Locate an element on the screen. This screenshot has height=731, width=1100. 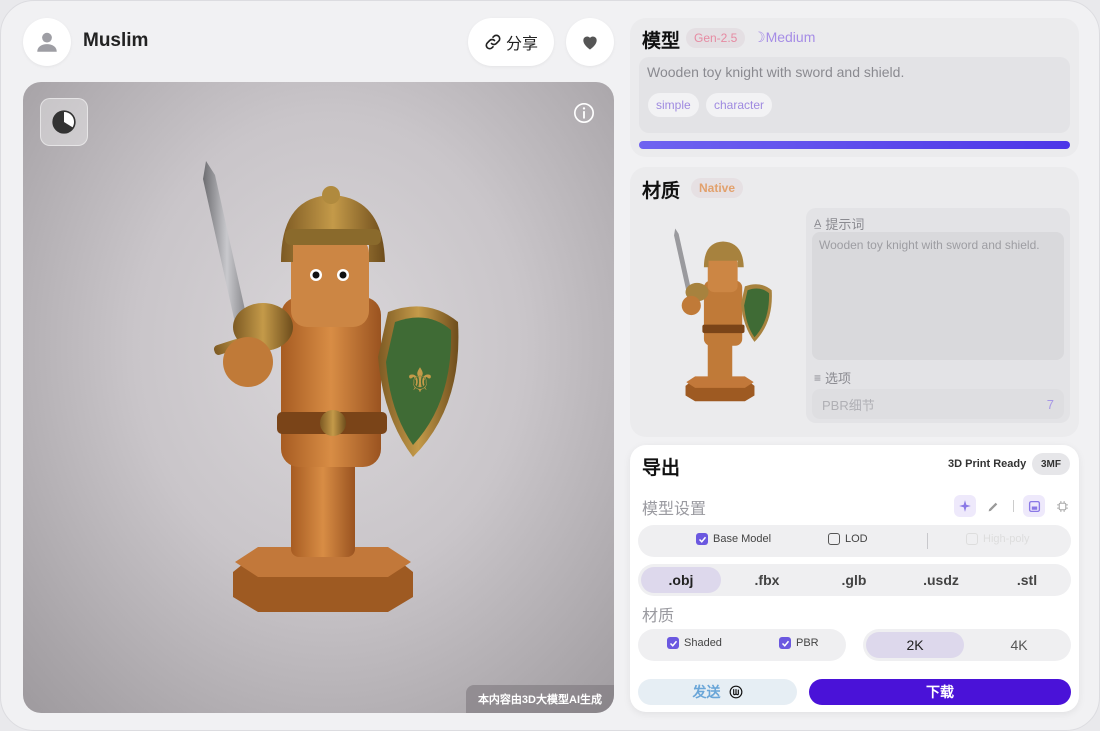
format-fbx: .fbx is located at coordinates (767, 580).